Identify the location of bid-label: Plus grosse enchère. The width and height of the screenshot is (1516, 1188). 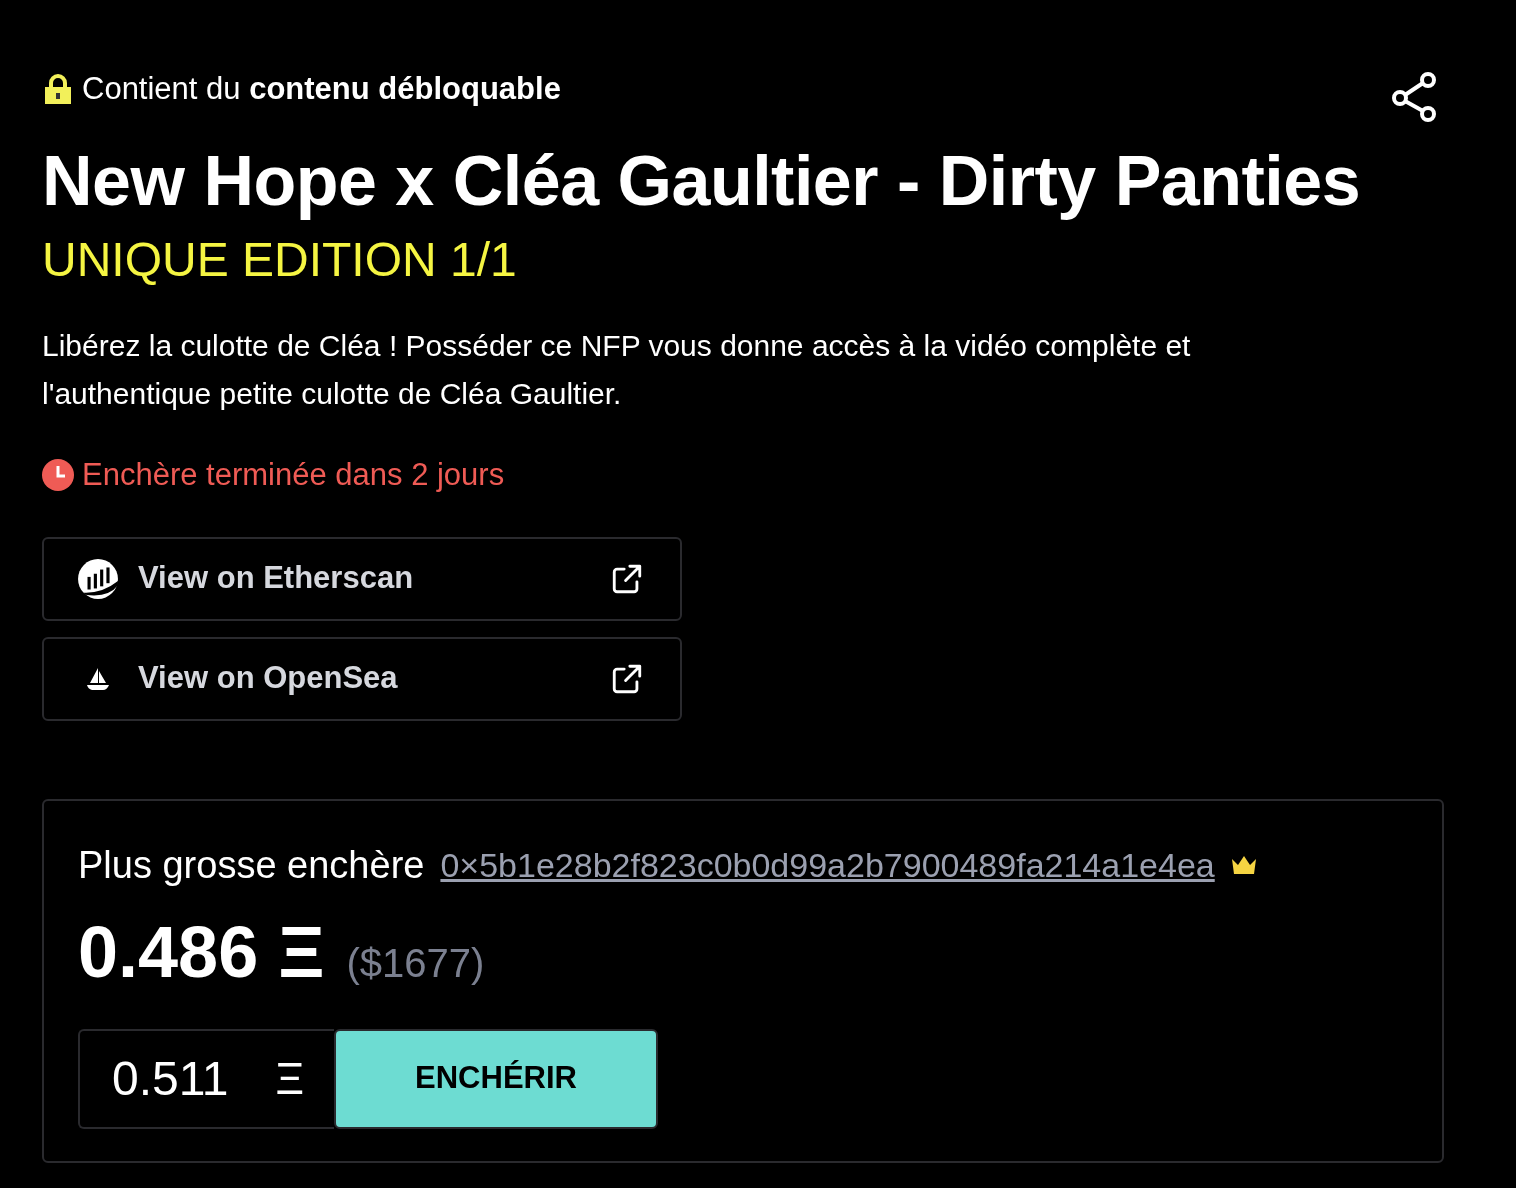
(251, 865).